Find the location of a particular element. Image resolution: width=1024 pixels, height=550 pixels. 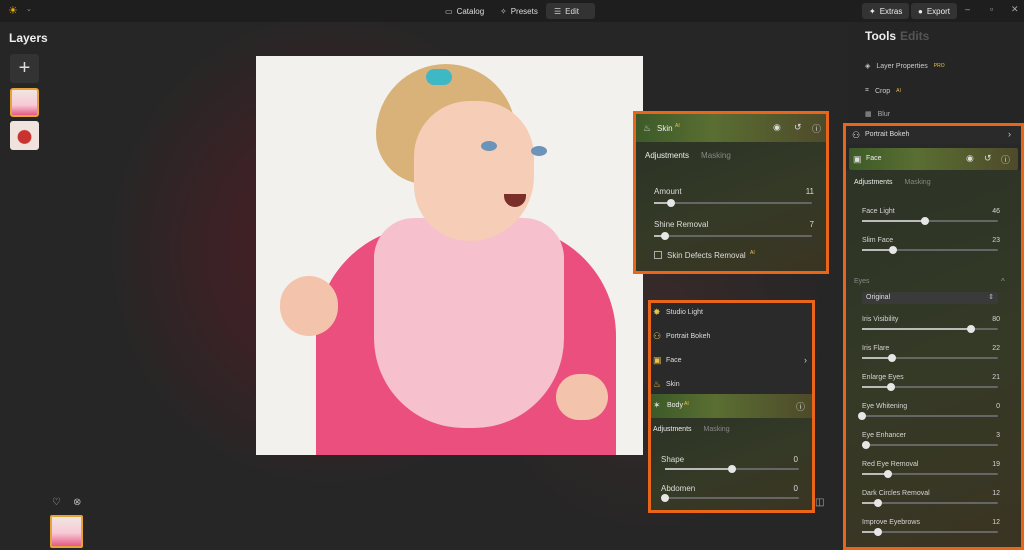

tab-edit: ☰ Edit is located at coordinates (570, 11).